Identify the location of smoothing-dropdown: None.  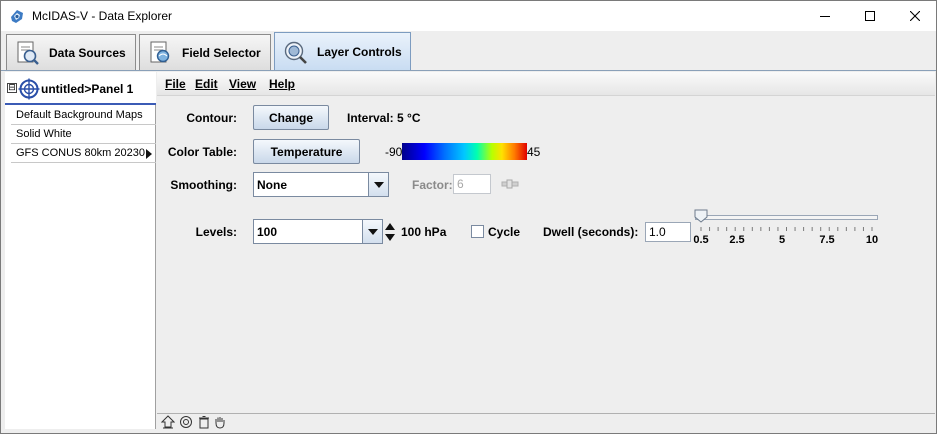
(321, 184).